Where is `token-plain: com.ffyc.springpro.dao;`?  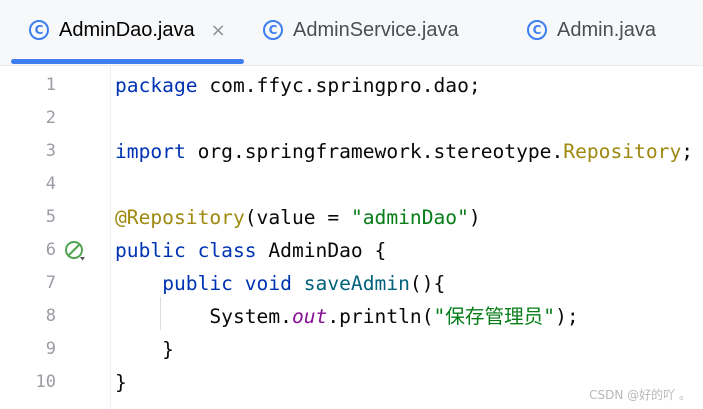
token-plain: com.ffyc.springpro.dao; is located at coordinates (339, 85).